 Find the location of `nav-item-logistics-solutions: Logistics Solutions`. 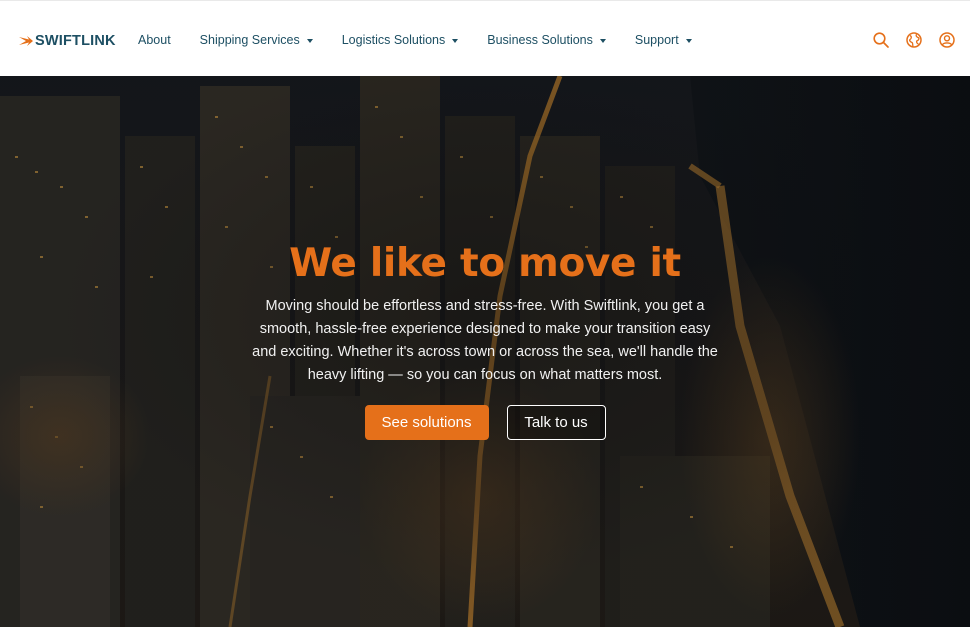

nav-item-logistics-solutions: Logistics Solutions is located at coordinates (400, 40).